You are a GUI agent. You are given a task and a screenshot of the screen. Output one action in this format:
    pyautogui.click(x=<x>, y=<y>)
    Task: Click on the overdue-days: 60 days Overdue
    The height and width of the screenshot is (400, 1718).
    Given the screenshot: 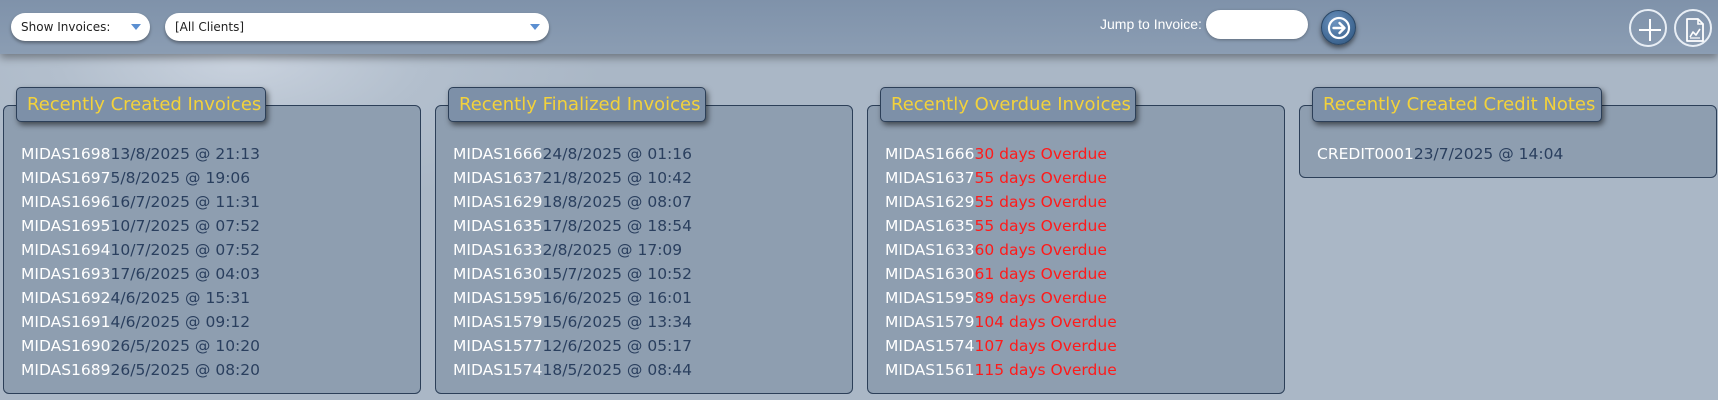 What is the action you would take?
    pyautogui.click(x=1040, y=250)
    